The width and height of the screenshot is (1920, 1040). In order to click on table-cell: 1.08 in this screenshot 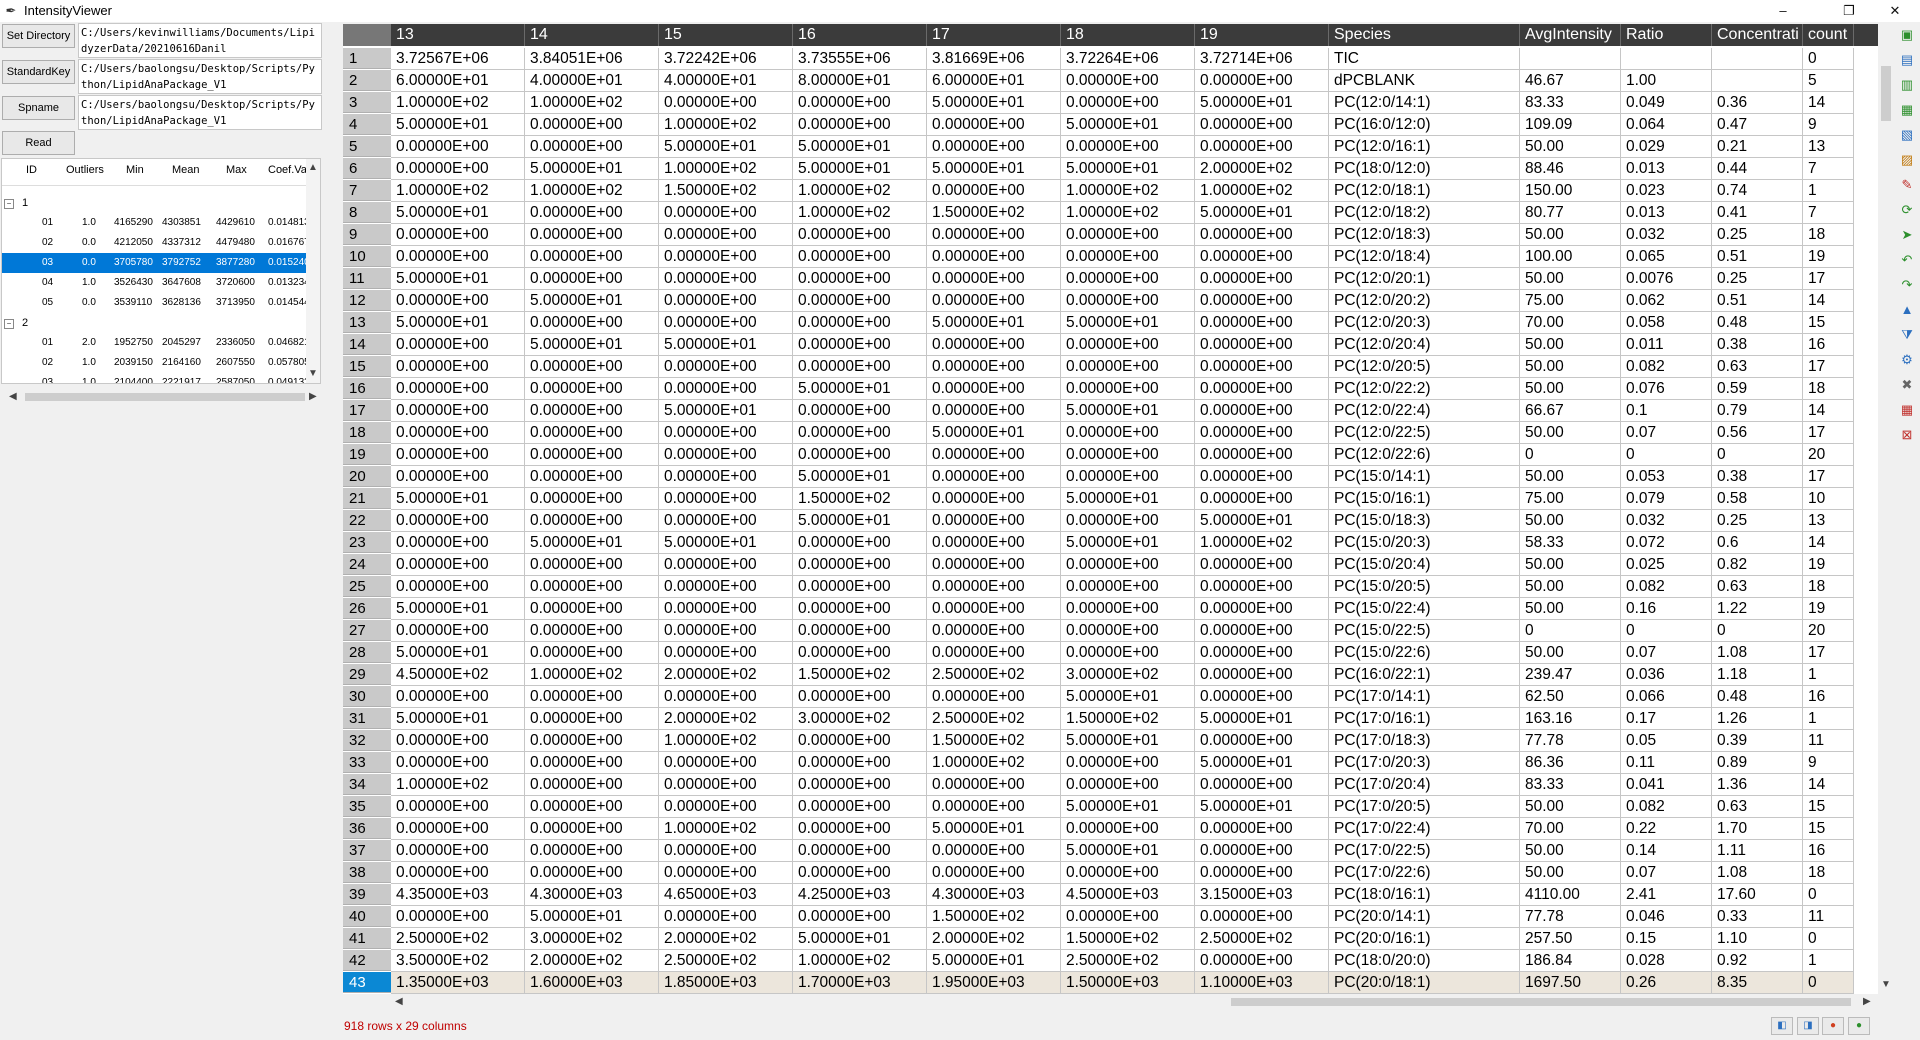, I will do `click(1757, 873)`.